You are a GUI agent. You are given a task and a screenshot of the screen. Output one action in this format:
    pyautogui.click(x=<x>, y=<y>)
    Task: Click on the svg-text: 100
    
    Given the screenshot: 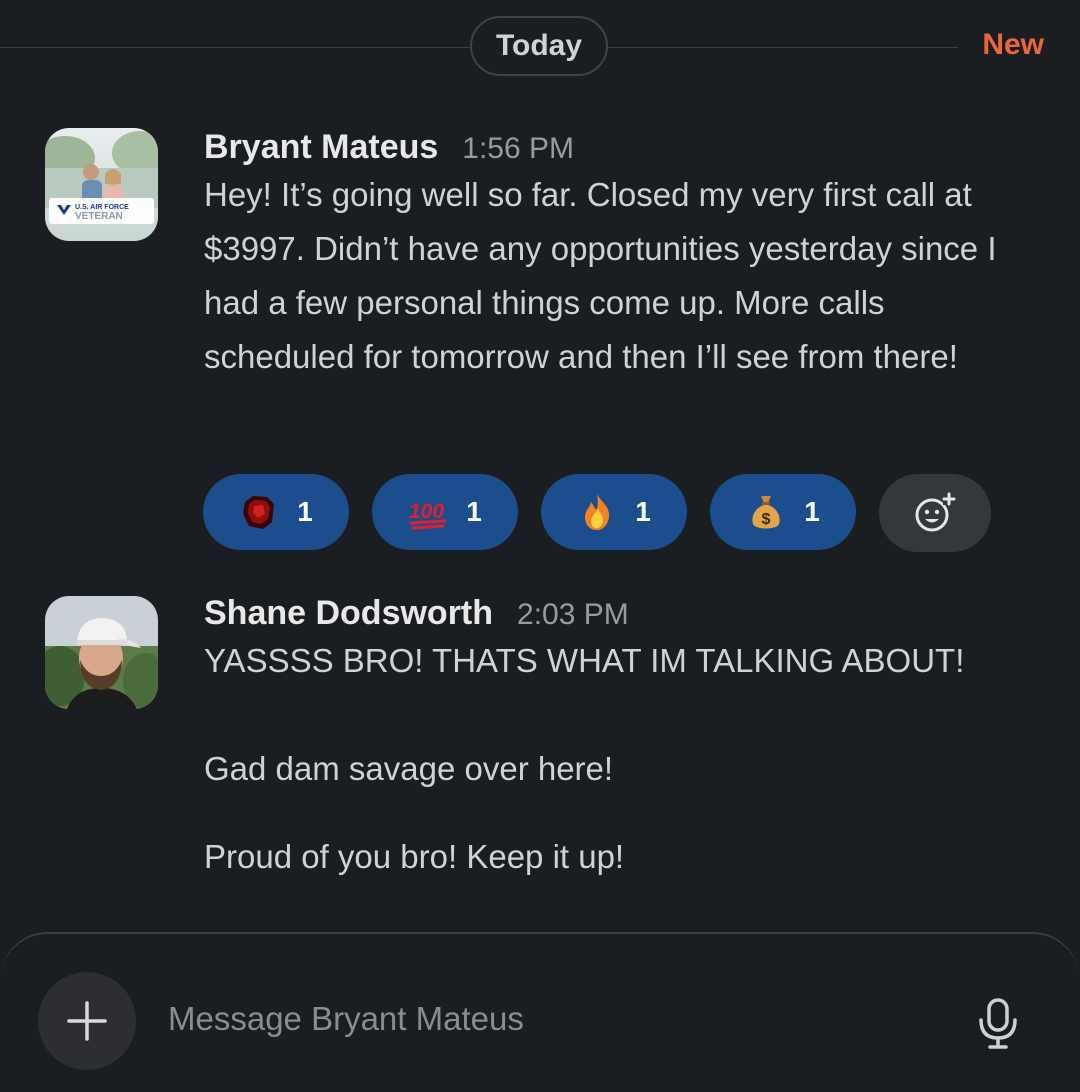 What is the action you would take?
    pyautogui.click(x=426, y=511)
    